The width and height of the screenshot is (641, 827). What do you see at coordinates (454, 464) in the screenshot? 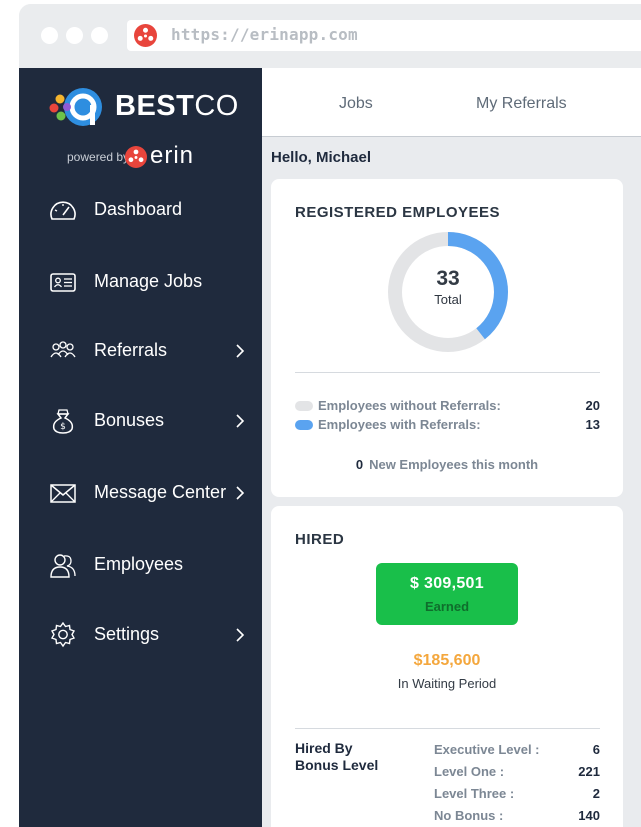
I see `new-employees-label: New Employees this month` at bounding box center [454, 464].